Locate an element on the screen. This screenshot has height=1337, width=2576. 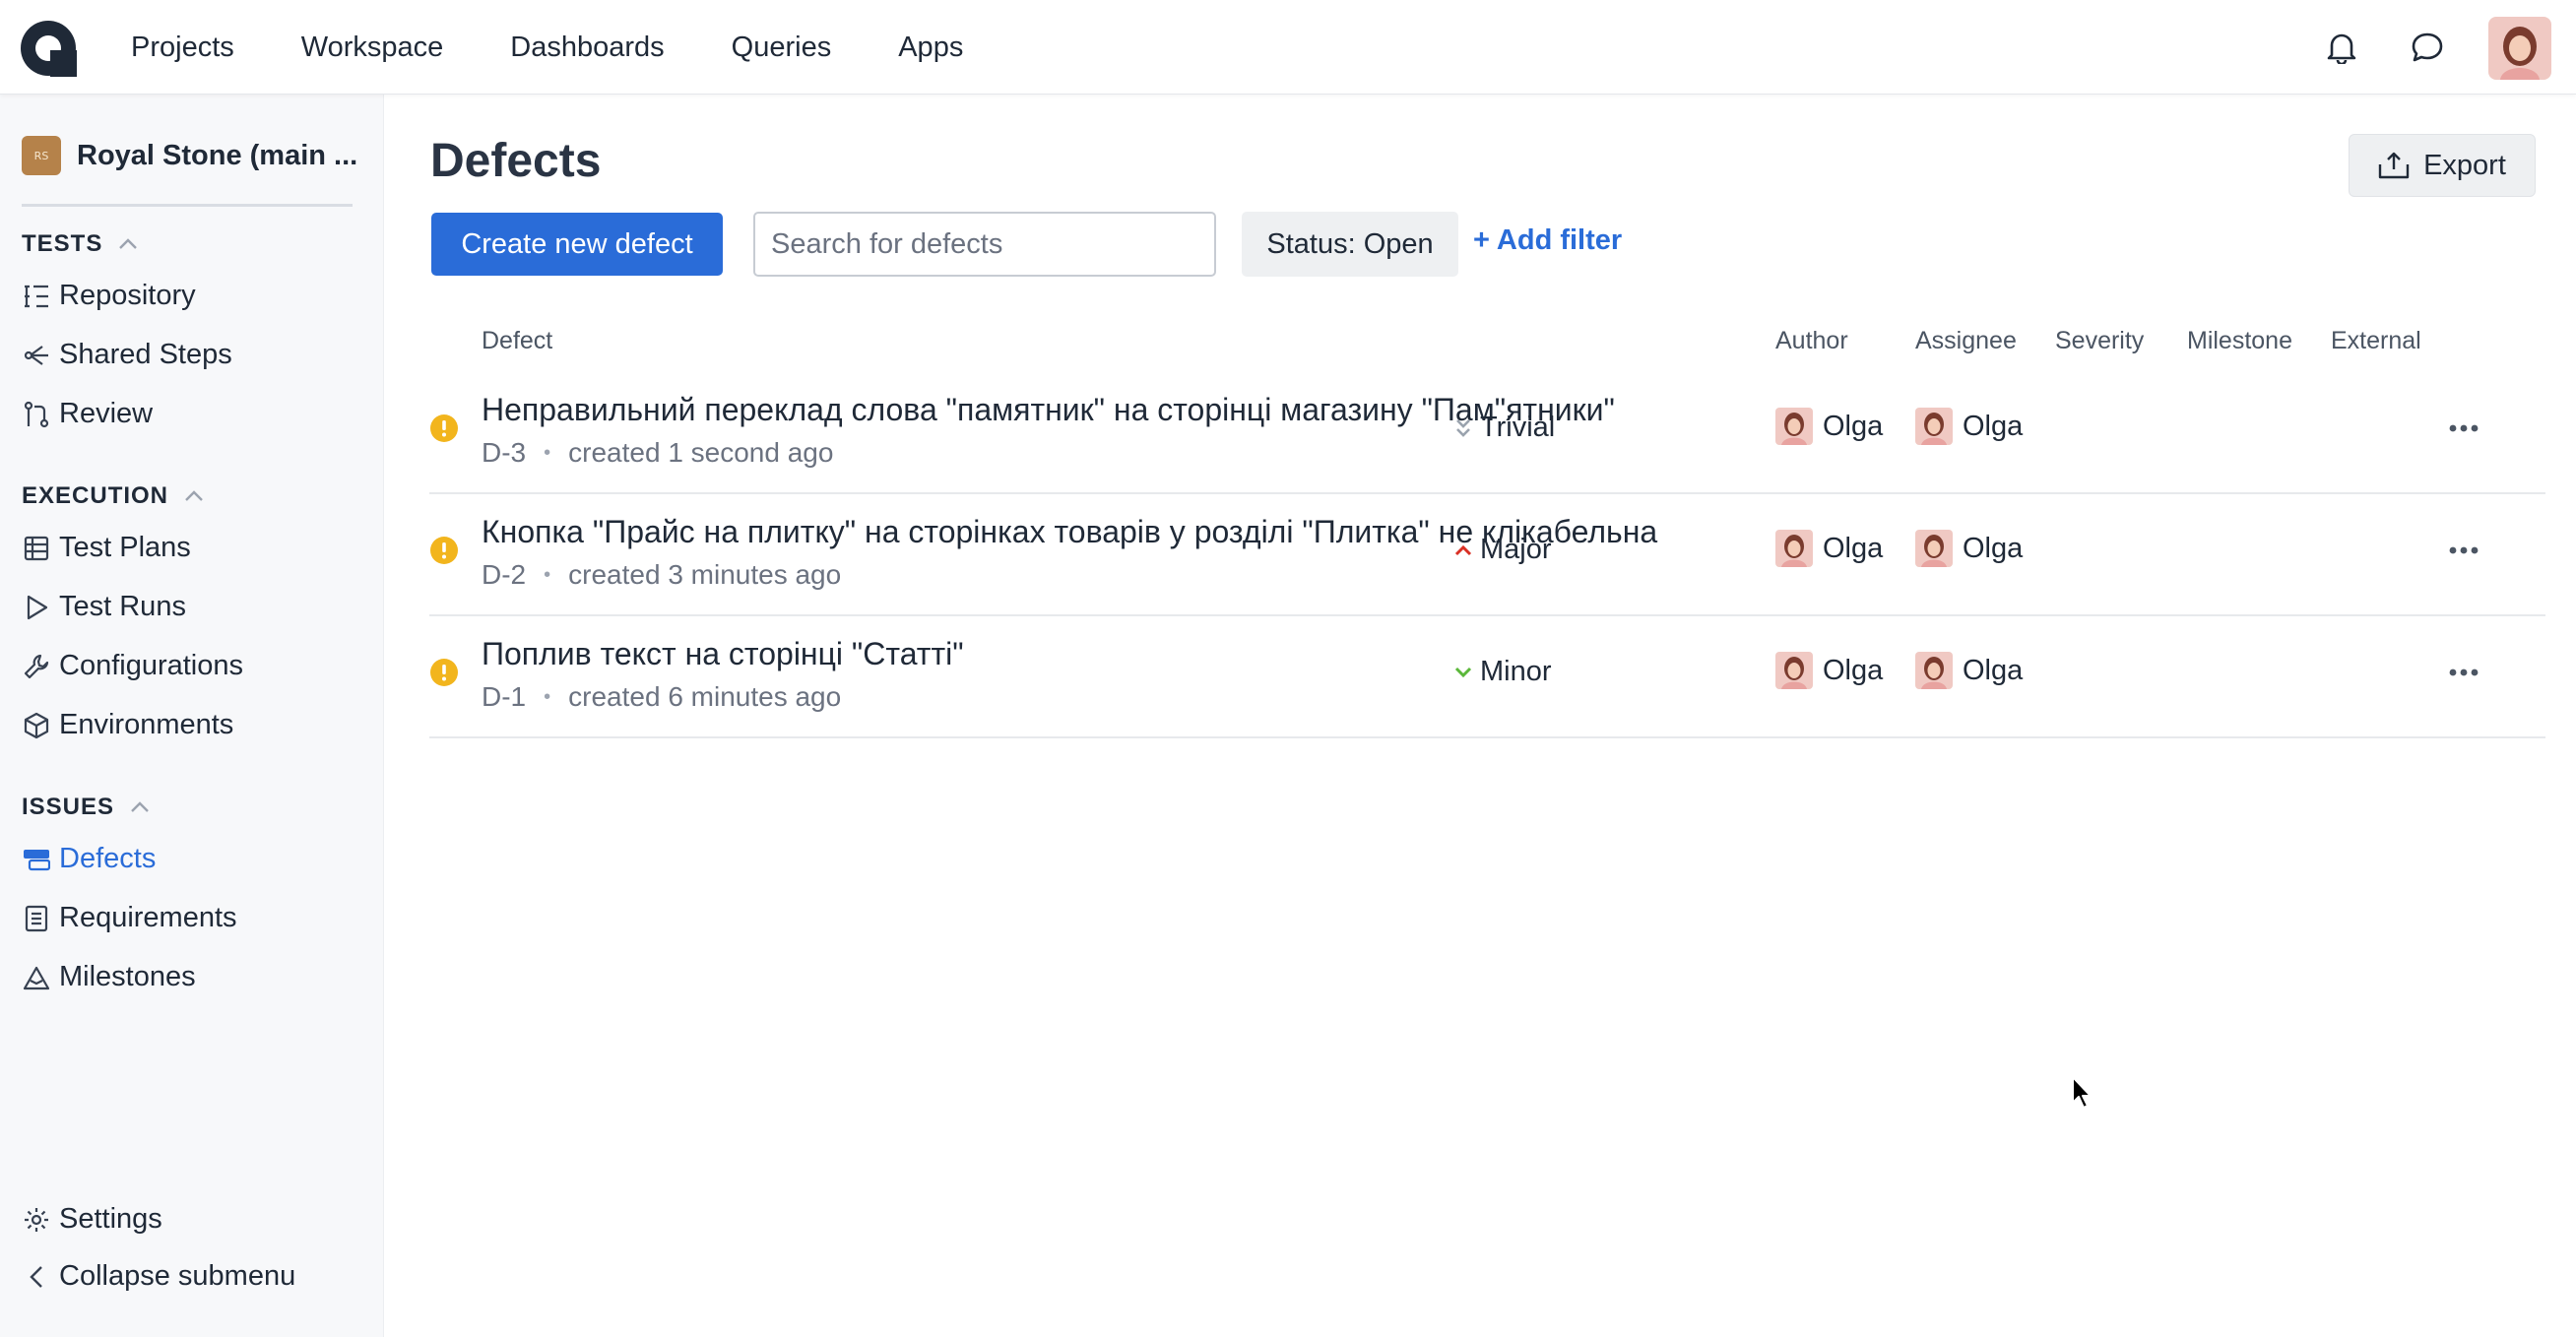
sidebar-item-label: Milestones is located at coordinates (127, 977).